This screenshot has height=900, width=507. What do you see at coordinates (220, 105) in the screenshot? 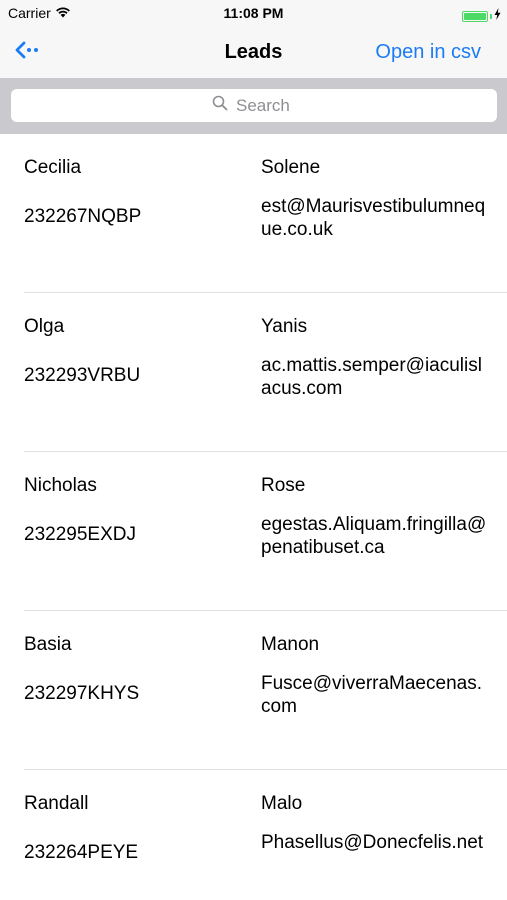
I see `search-icon` at bounding box center [220, 105].